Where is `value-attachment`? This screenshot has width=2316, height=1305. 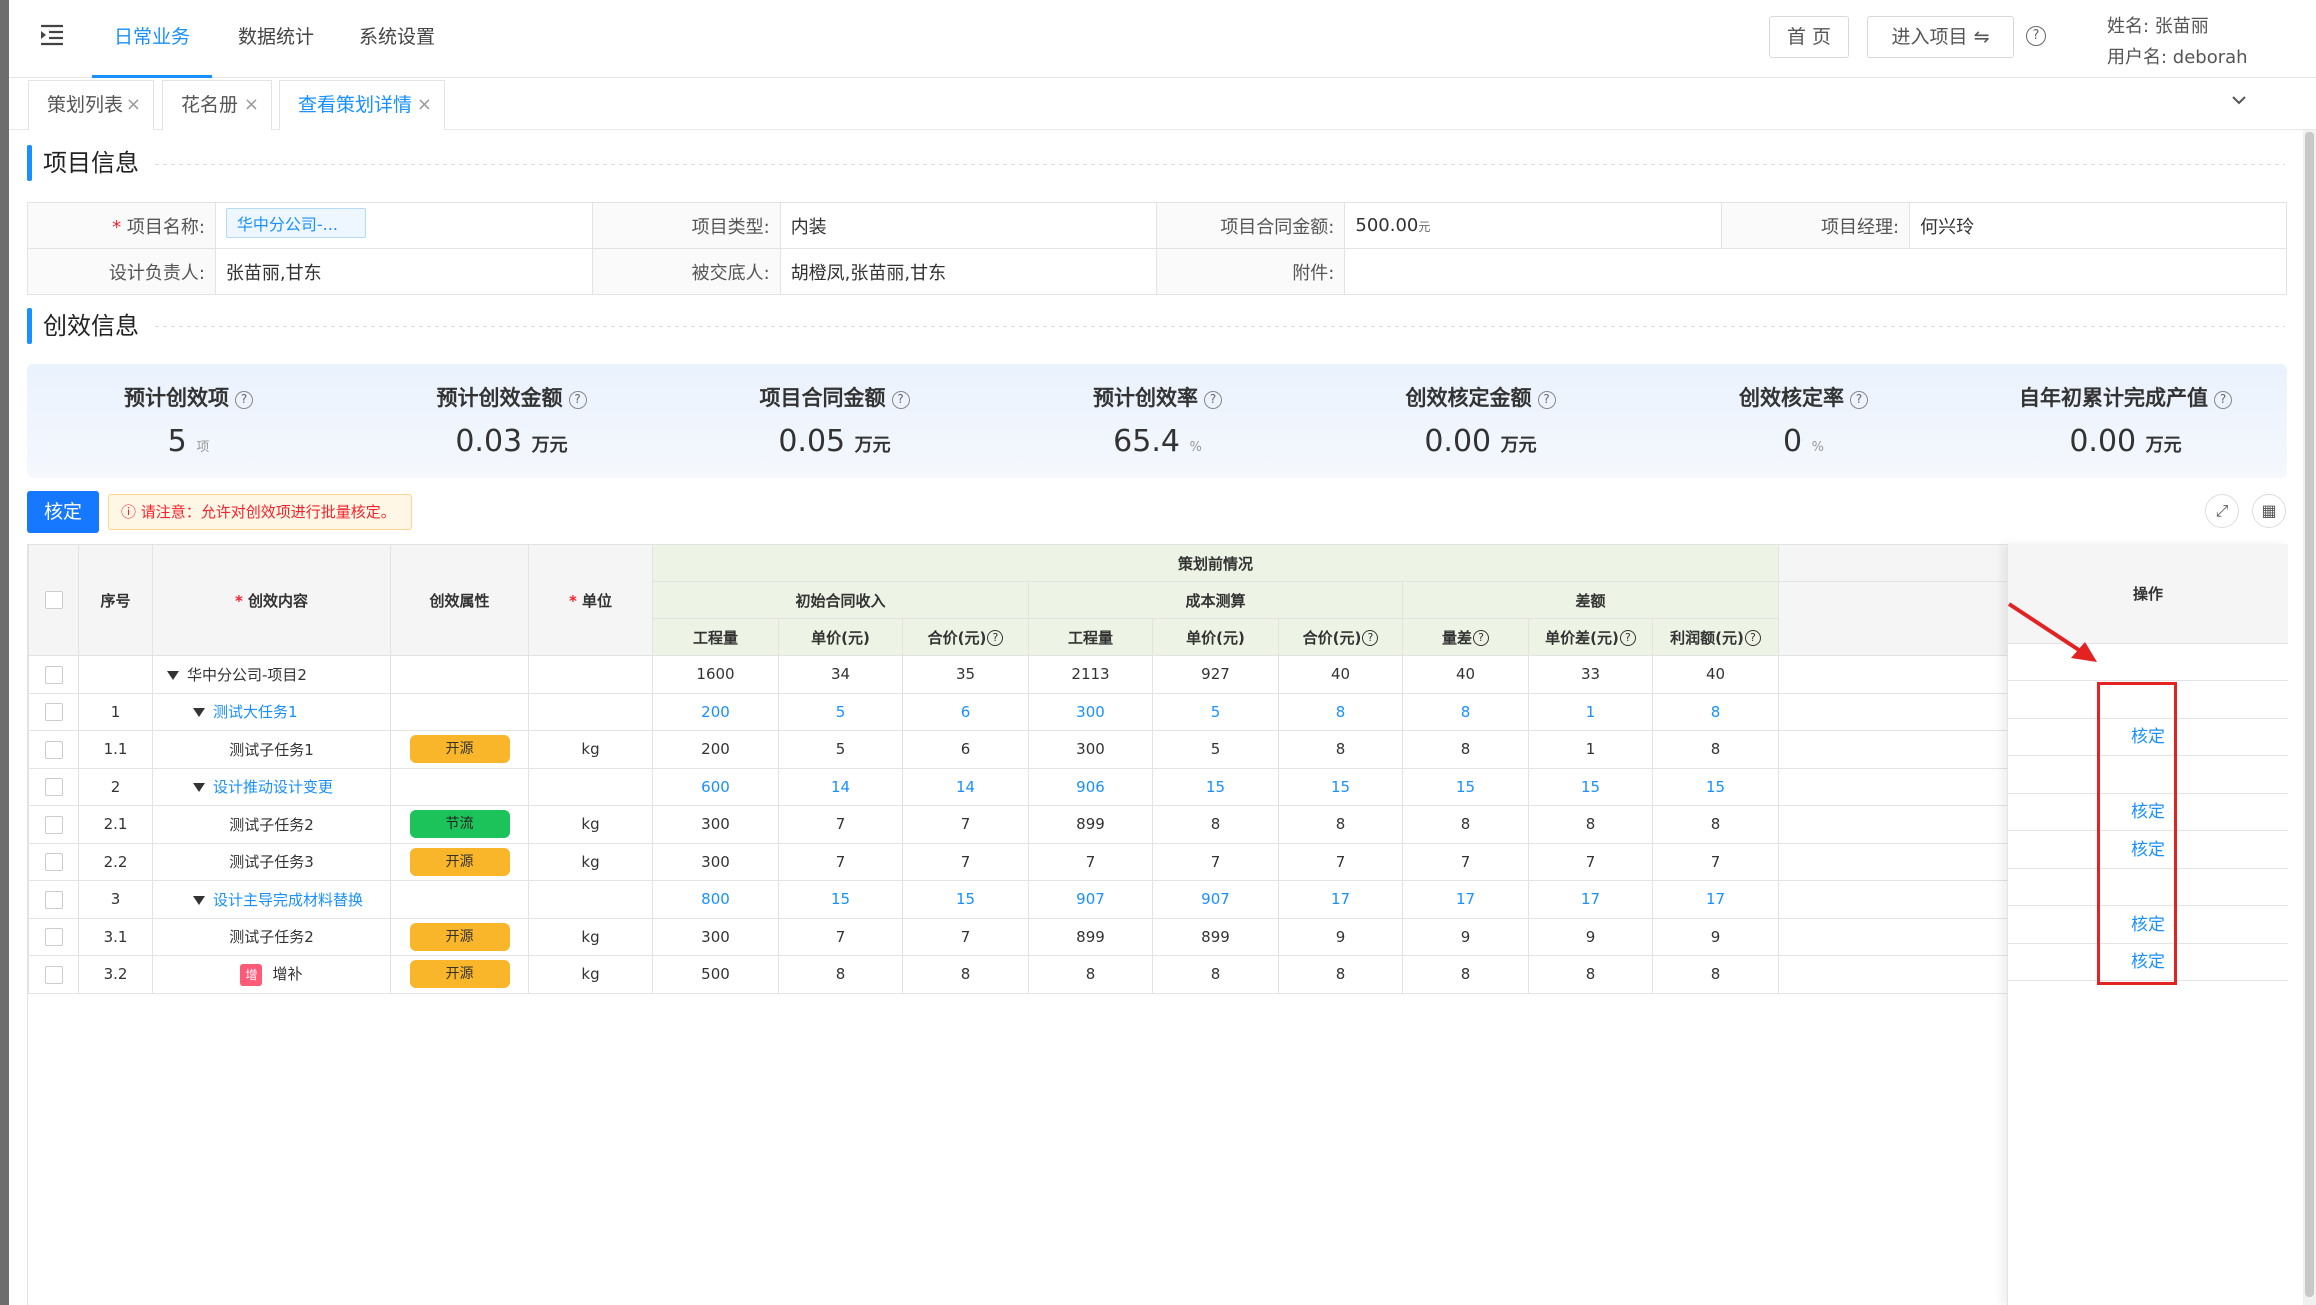 value-attachment is located at coordinates (1815, 271).